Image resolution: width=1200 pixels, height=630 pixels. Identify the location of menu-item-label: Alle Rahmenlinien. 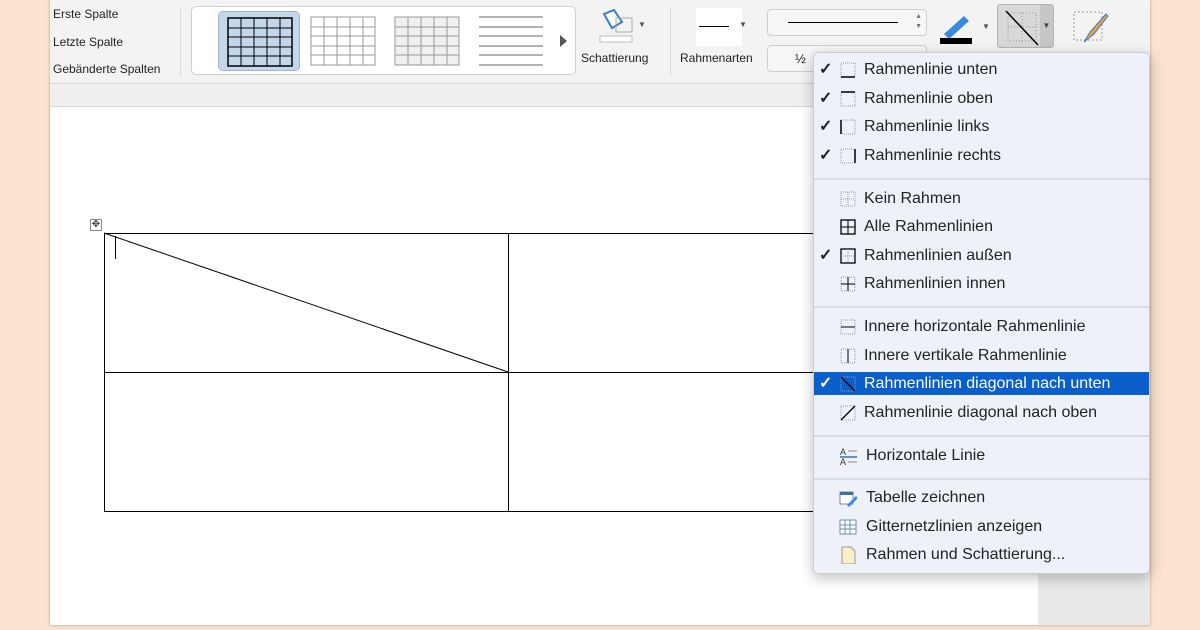
(928, 226).